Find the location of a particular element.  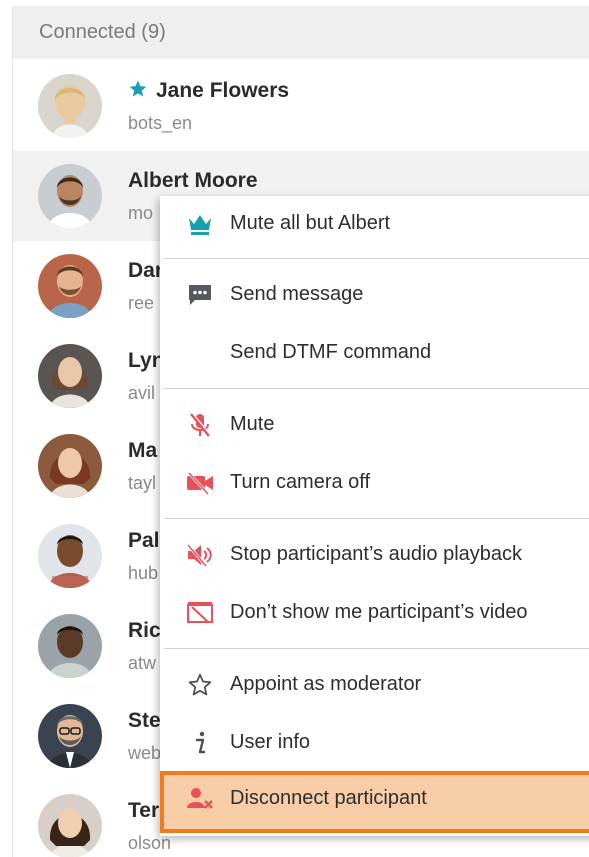

participant-username: olson is located at coordinates (150, 843).